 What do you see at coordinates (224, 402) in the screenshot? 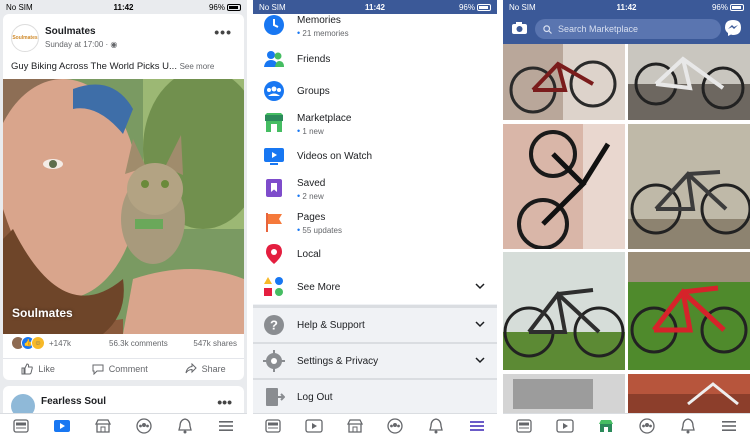
I see `next-post-options-button: •••` at bounding box center [224, 402].